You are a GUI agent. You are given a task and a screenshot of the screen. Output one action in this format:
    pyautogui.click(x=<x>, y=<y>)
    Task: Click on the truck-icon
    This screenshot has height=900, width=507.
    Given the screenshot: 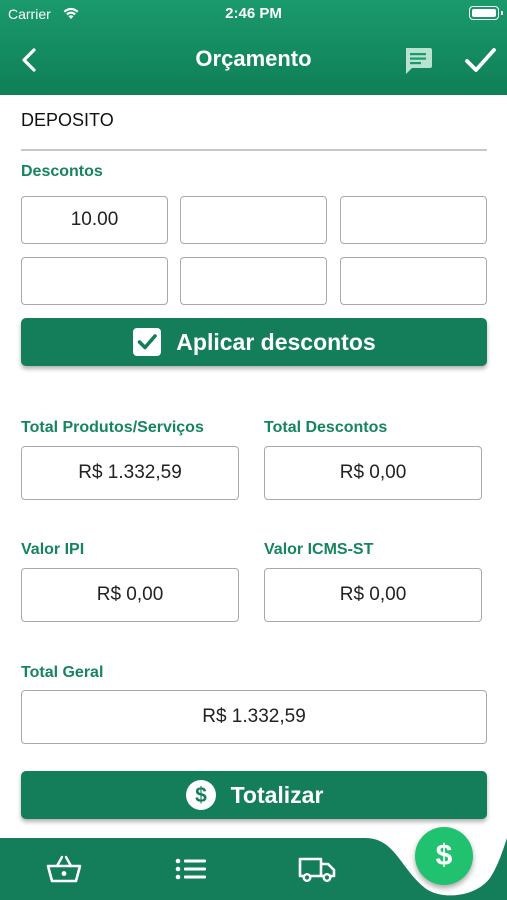 What is the action you would take?
    pyautogui.click(x=317, y=870)
    